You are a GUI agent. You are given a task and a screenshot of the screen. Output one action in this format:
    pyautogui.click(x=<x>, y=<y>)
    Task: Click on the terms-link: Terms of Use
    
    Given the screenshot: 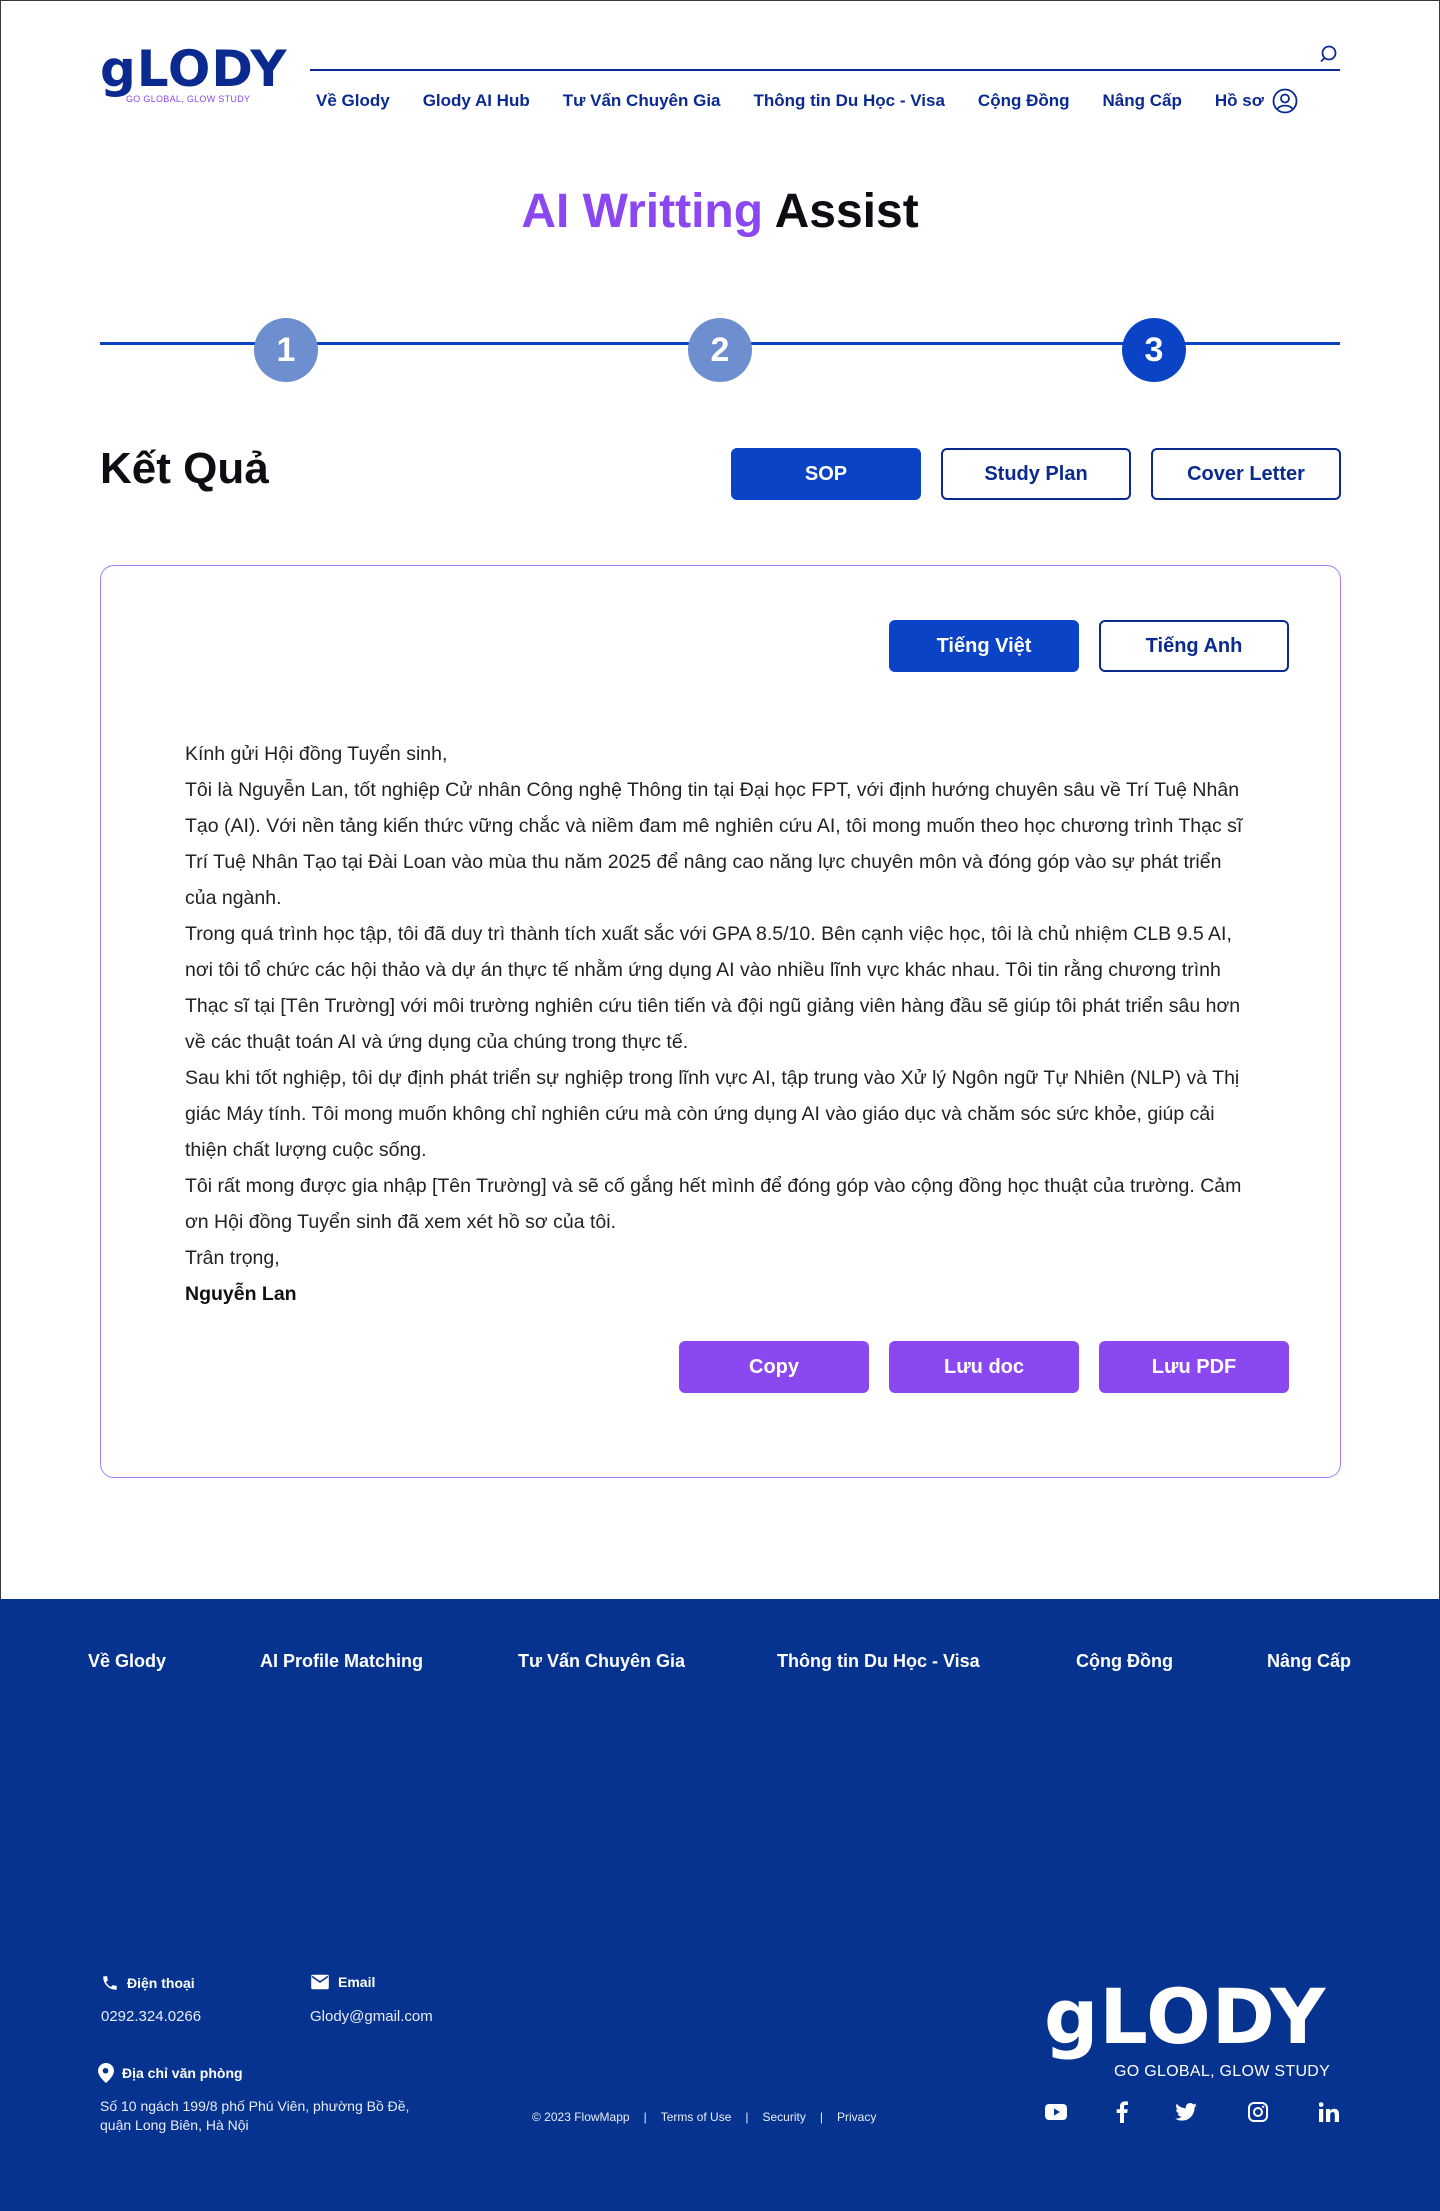 What is the action you would take?
    pyautogui.click(x=696, y=2117)
    